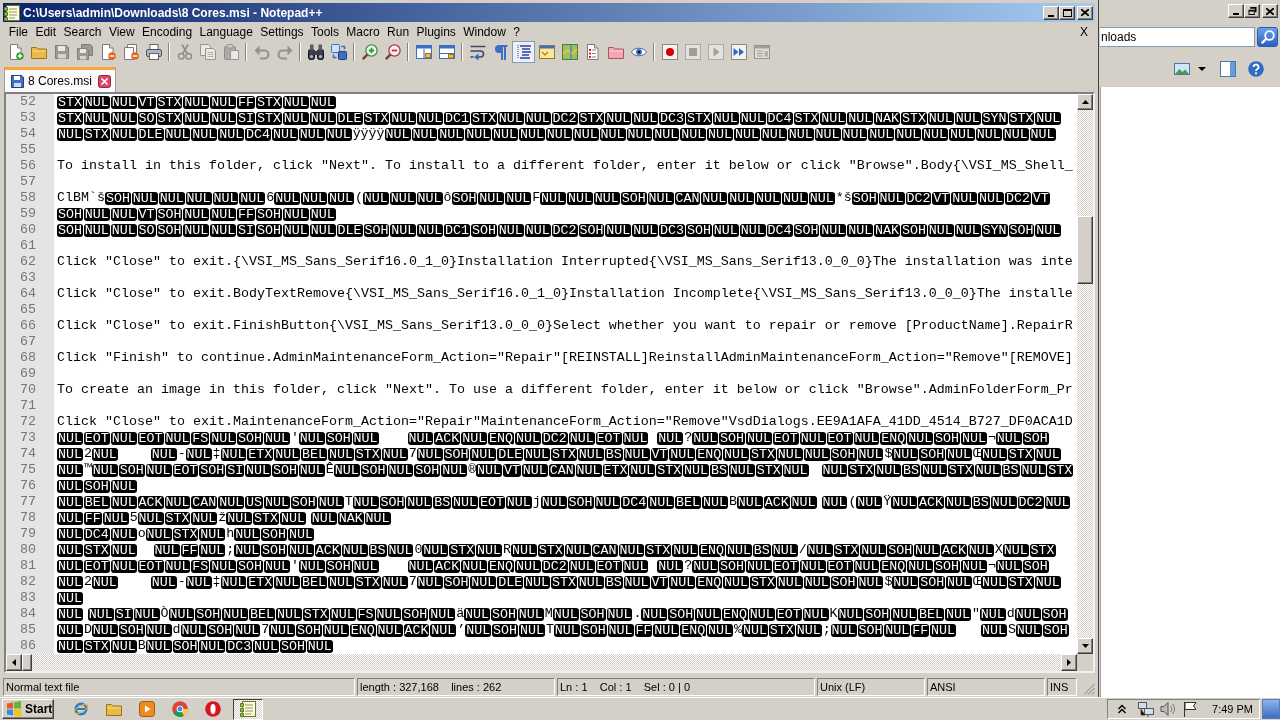 This screenshot has width=1280, height=720. Describe the element at coordinates (1232, 709) in the screenshot. I see `clock: 7:49 PM` at that location.